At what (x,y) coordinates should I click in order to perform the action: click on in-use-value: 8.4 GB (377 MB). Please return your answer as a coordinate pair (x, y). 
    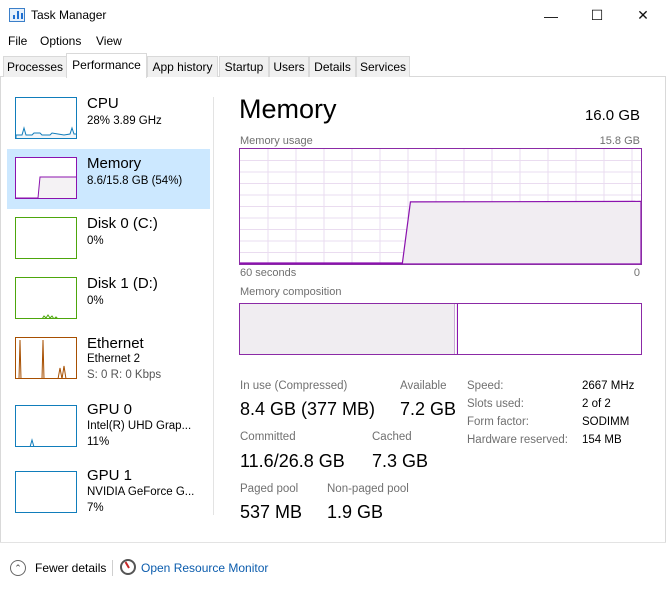
    Looking at the image, I should click on (308, 409).